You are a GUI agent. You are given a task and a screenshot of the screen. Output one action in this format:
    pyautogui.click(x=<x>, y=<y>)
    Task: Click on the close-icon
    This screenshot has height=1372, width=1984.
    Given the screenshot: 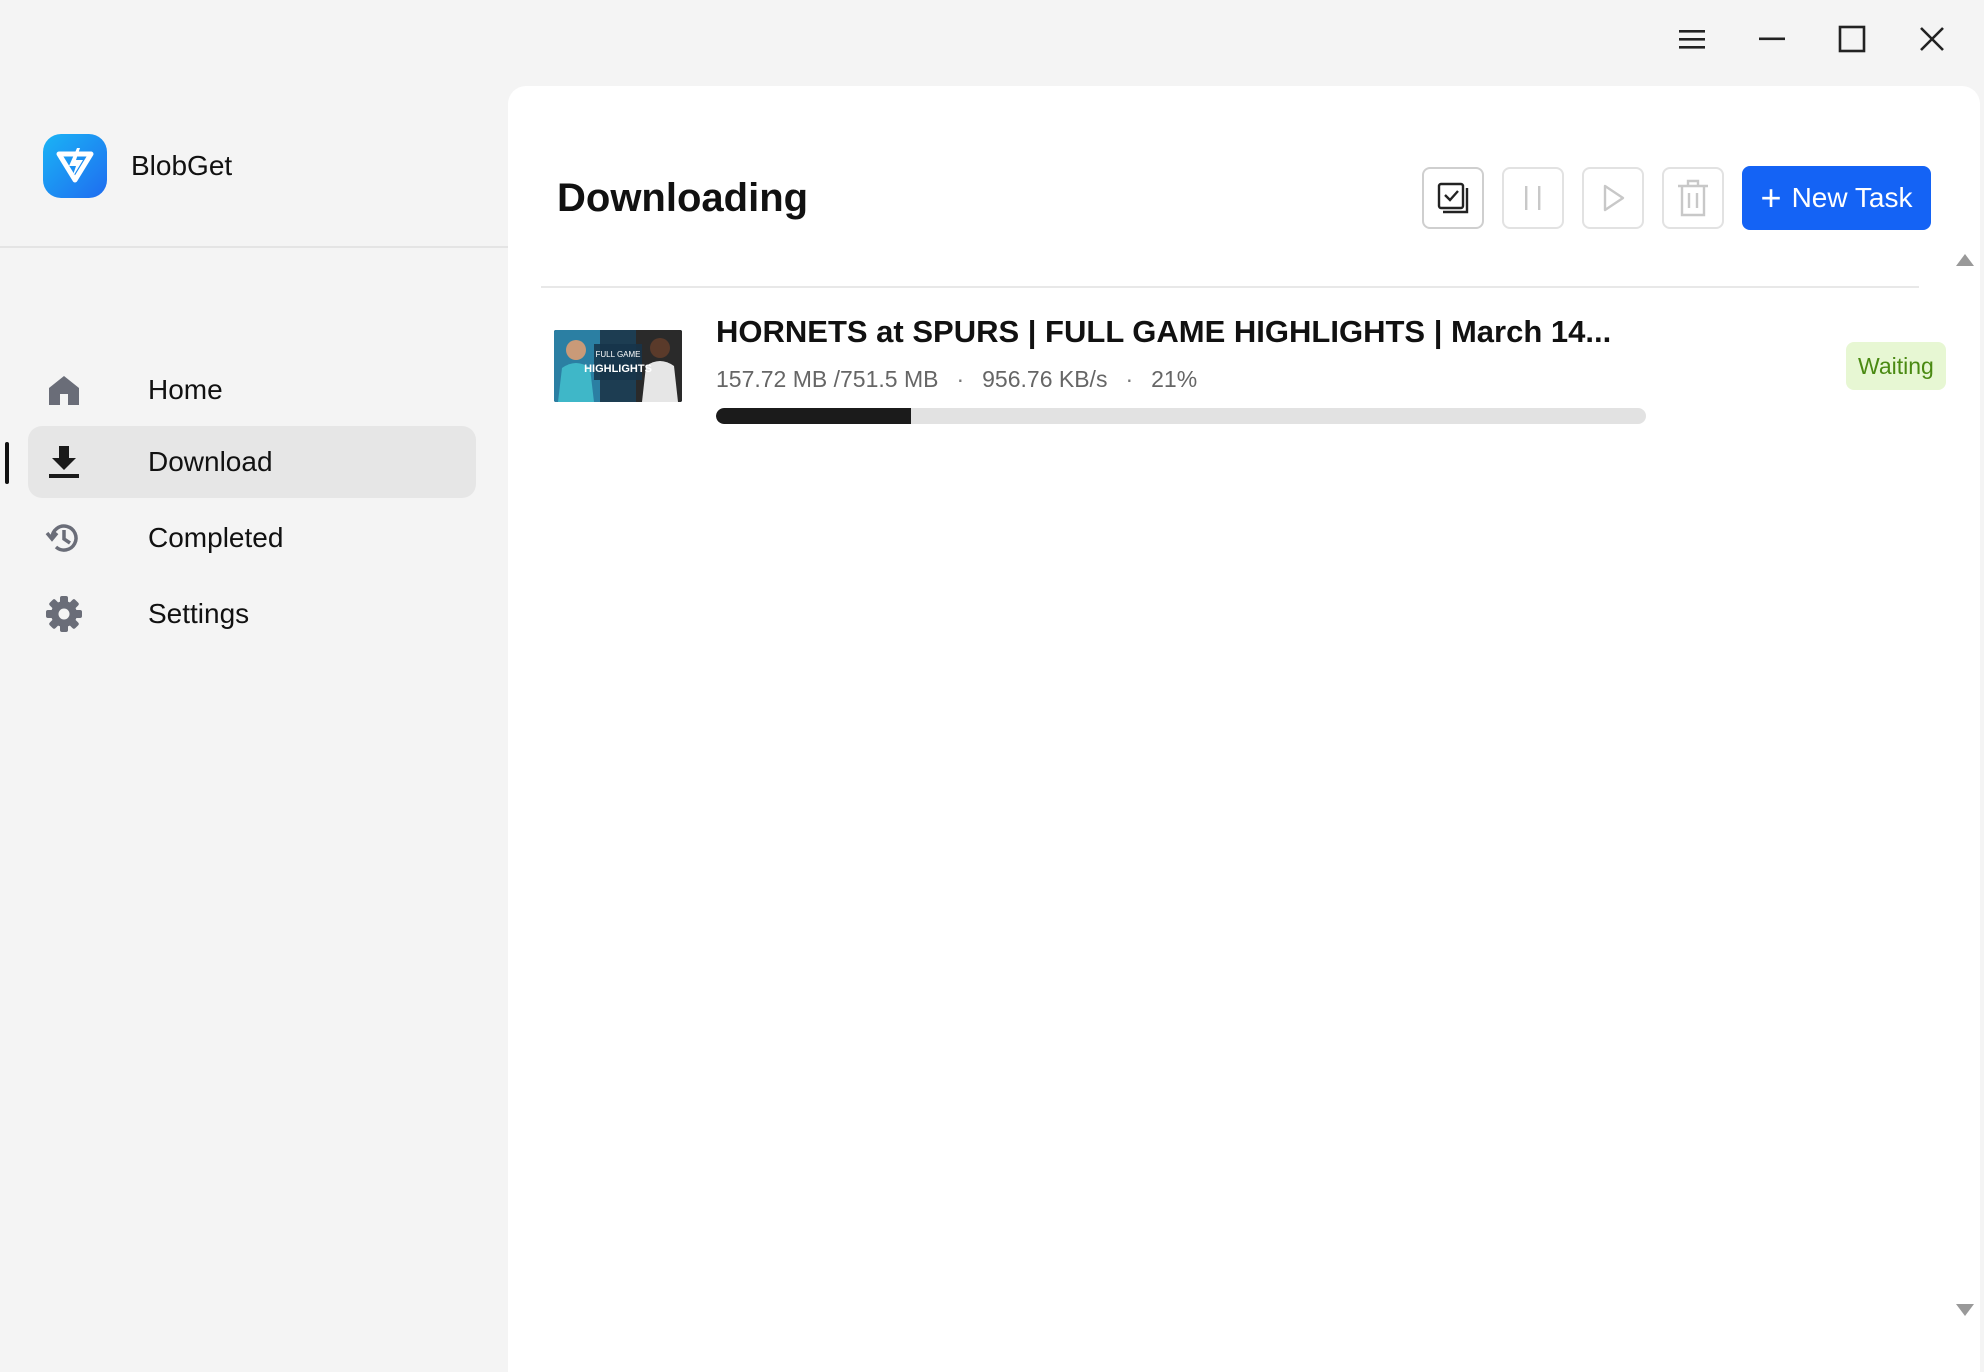 What is the action you would take?
    pyautogui.click(x=1932, y=39)
    